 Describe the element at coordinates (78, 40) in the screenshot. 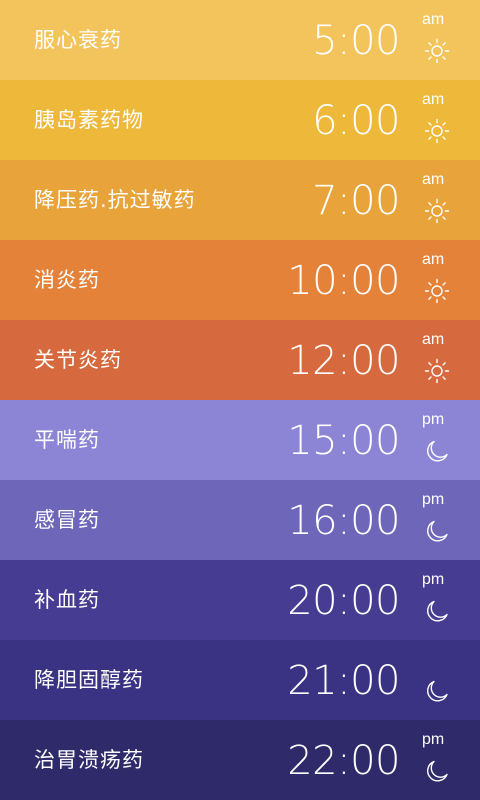

I see `medication-name: 服心衰药` at that location.